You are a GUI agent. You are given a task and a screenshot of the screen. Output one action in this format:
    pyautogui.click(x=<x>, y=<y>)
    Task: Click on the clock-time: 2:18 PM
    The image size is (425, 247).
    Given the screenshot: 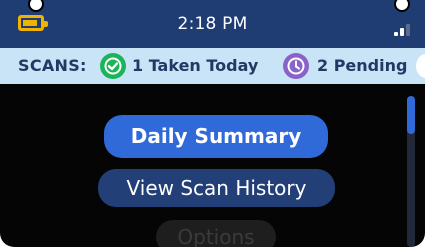 What is the action you would take?
    pyautogui.click(x=212, y=24)
    